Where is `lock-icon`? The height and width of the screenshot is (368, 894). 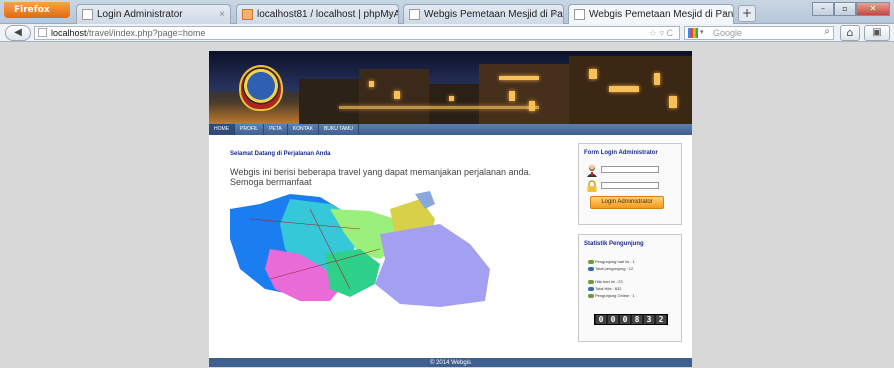
lock-icon is located at coordinates (592, 186).